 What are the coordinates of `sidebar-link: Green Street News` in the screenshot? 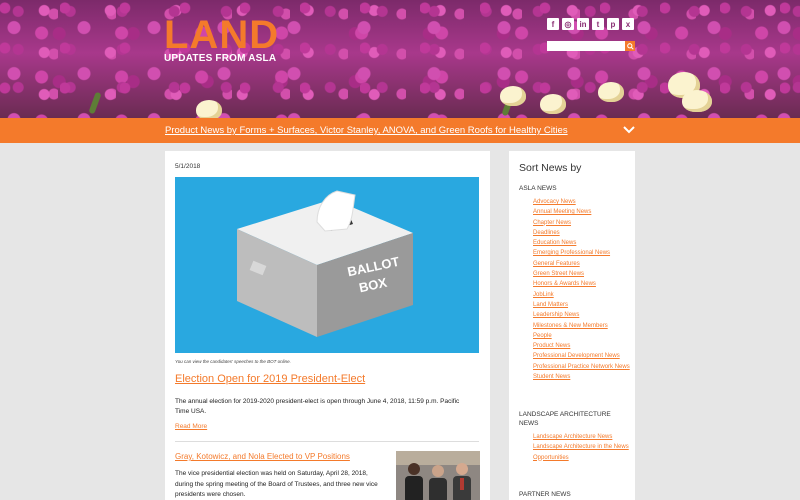 It's located at (583, 274).